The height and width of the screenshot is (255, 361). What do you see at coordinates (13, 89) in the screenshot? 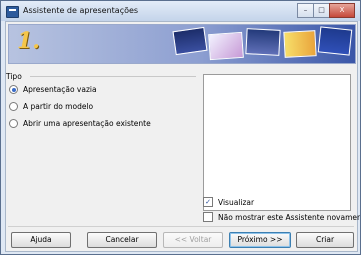
I see `radio-selected-icon` at bounding box center [13, 89].